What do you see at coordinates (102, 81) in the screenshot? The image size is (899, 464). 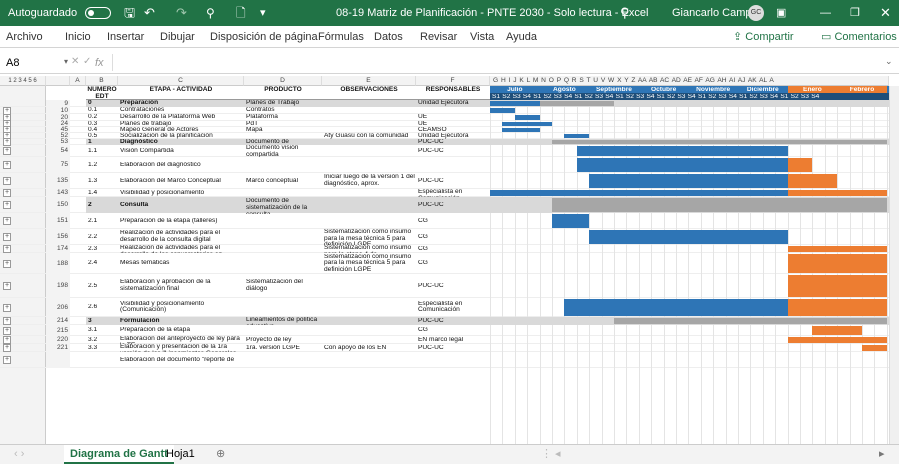 I see `col-header-b: B` at bounding box center [102, 81].